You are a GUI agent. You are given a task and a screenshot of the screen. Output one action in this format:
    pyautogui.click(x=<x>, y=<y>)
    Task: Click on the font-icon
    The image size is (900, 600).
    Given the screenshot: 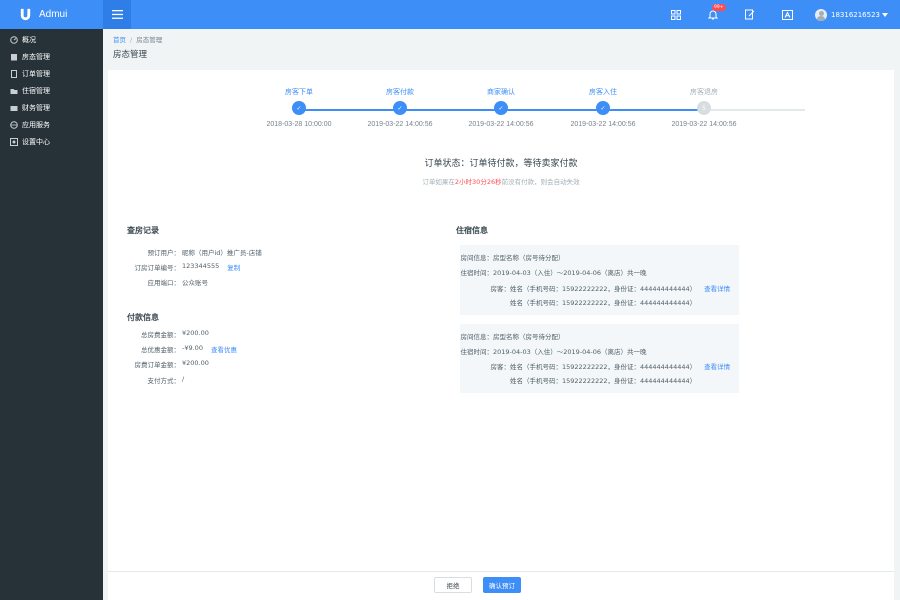 What is the action you would take?
    pyautogui.click(x=787, y=15)
    